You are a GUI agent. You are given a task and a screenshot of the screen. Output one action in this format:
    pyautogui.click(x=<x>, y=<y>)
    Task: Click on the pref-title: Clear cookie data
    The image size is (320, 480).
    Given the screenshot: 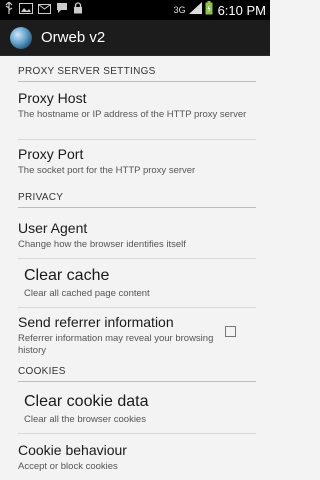 What is the action you would take?
    pyautogui.click(x=86, y=401)
    